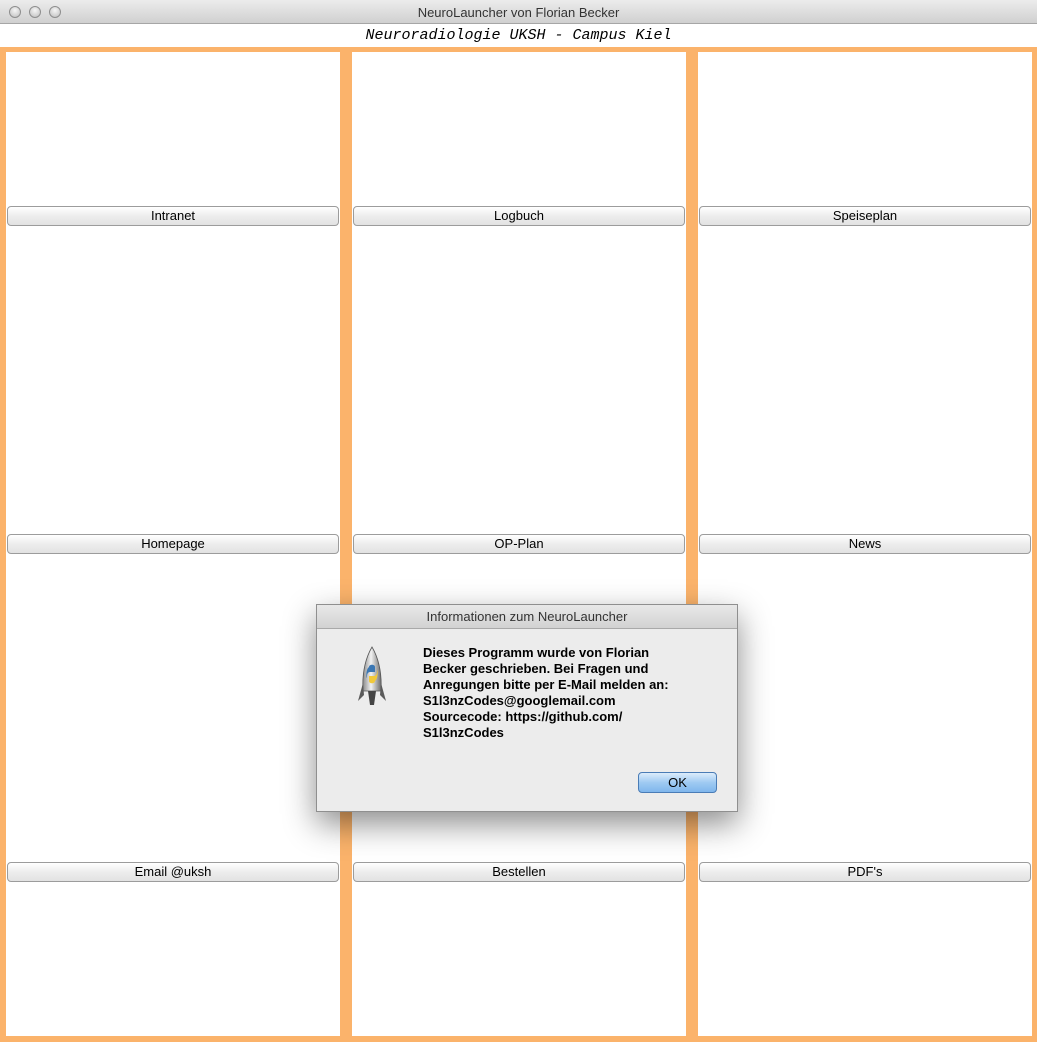  What do you see at coordinates (865, 216) in the screenshot?
I see `speiseplan-button: Speiseplan` at bounding box center [865, 216].